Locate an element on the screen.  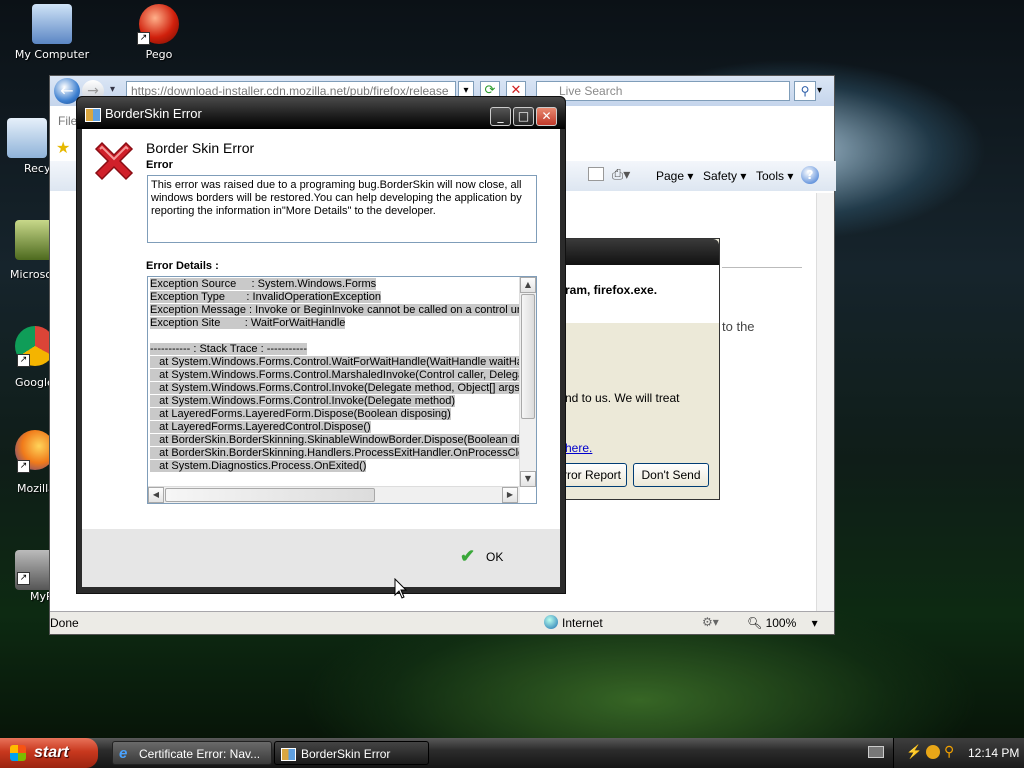
dialog-footer: ✔ OK is located at coordinates (321, 558).